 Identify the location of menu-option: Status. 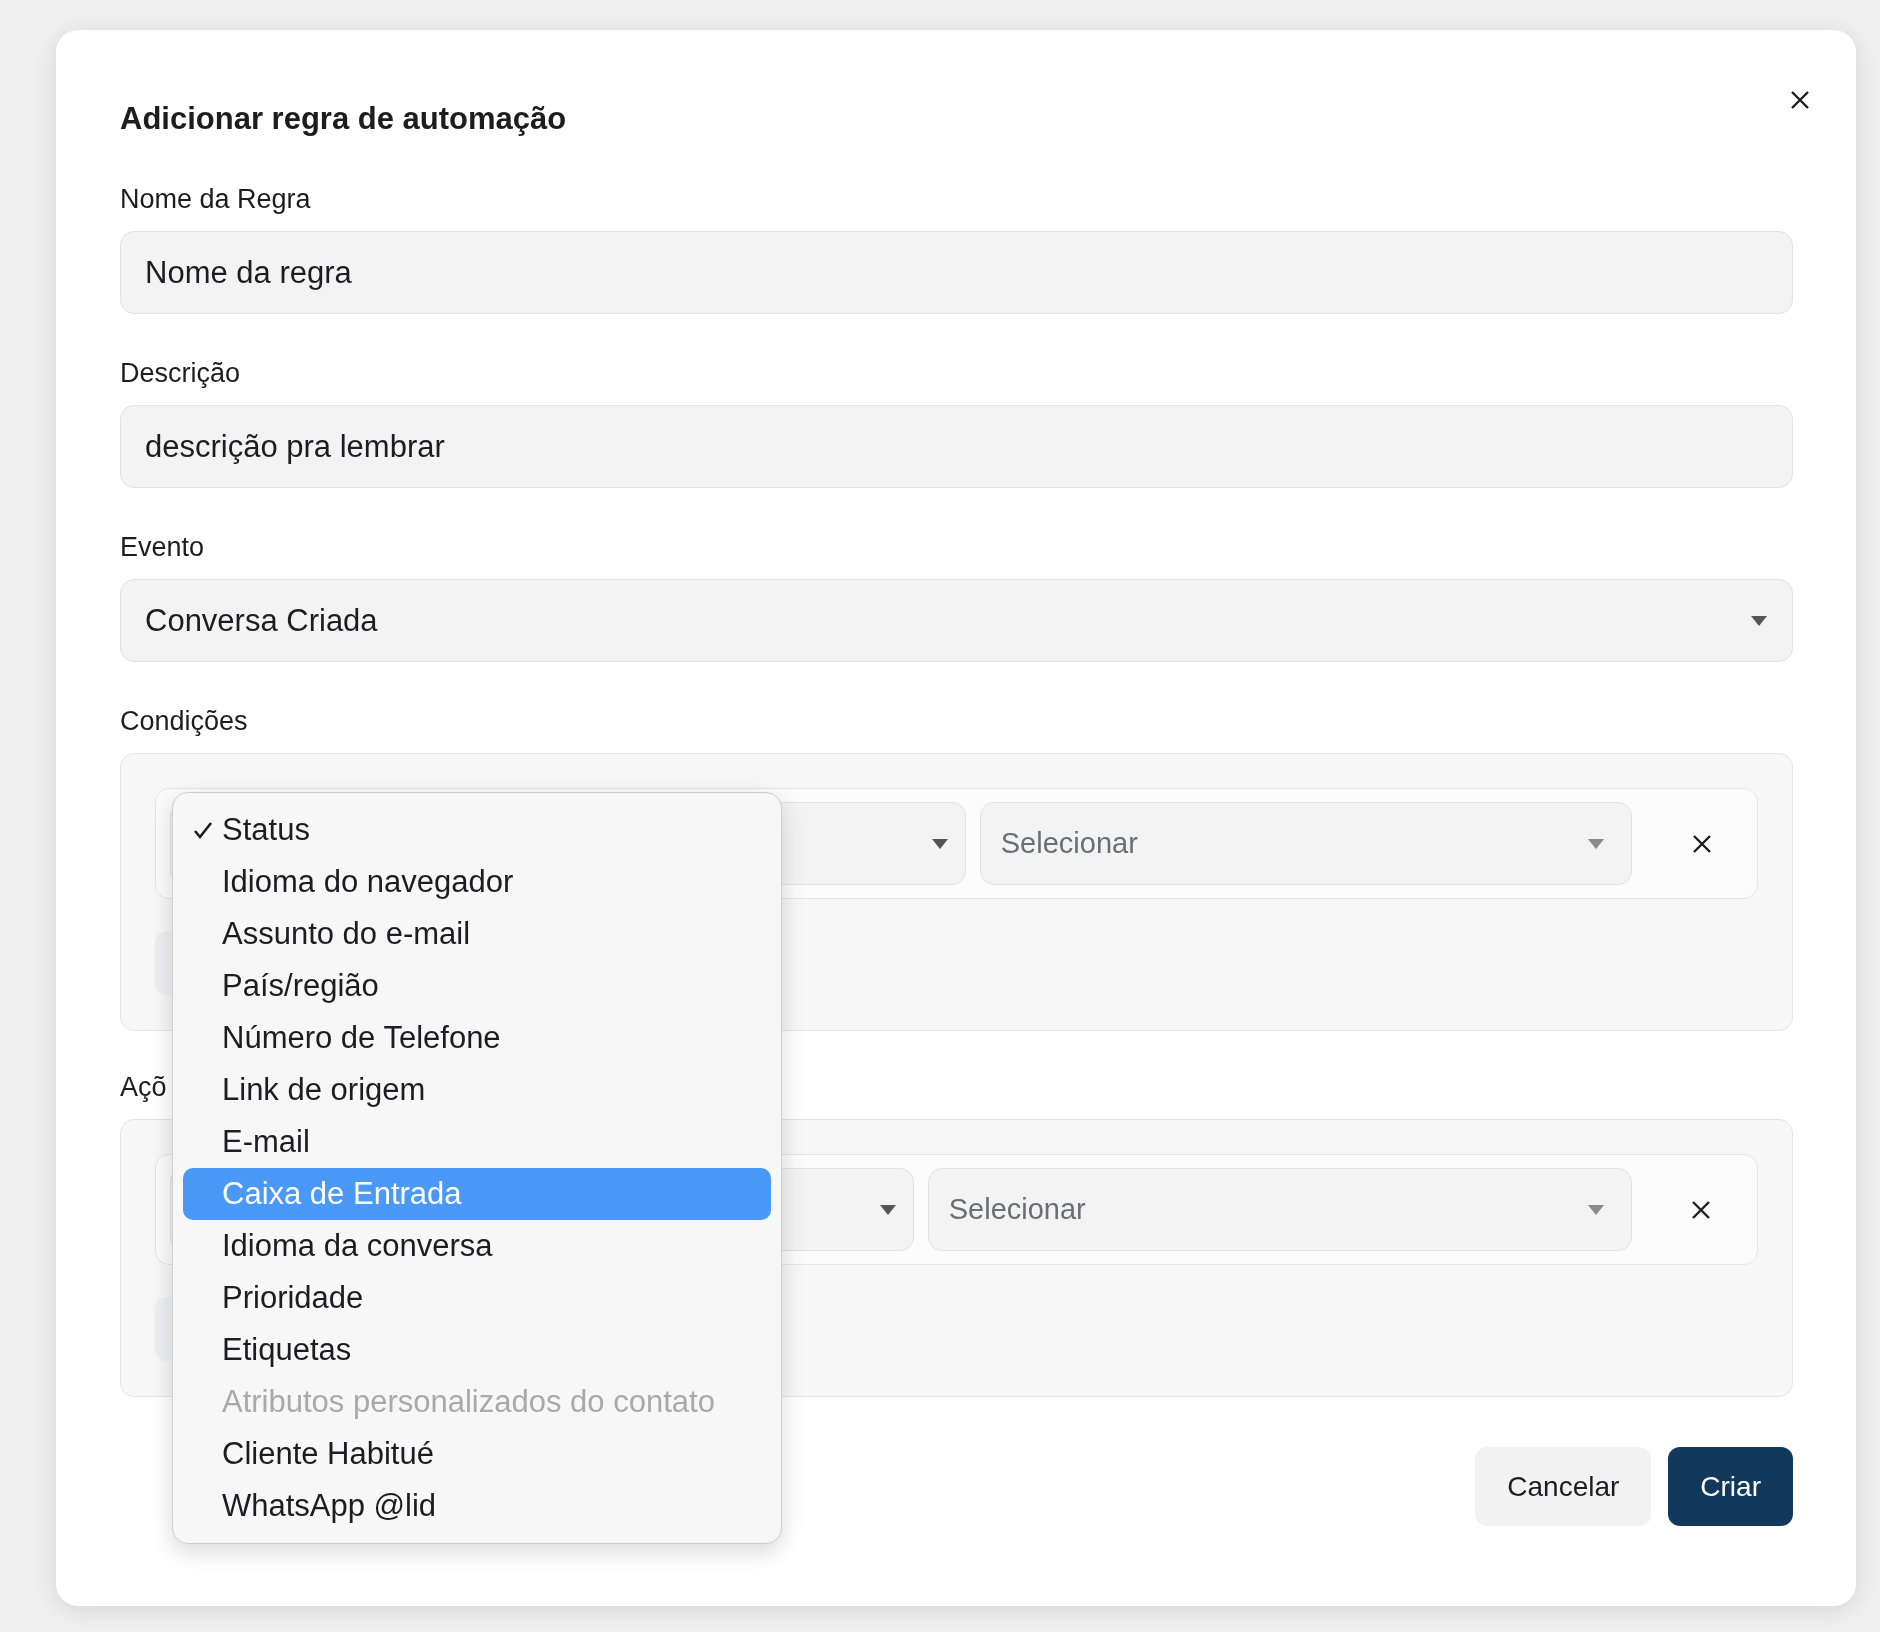
(477, 830).